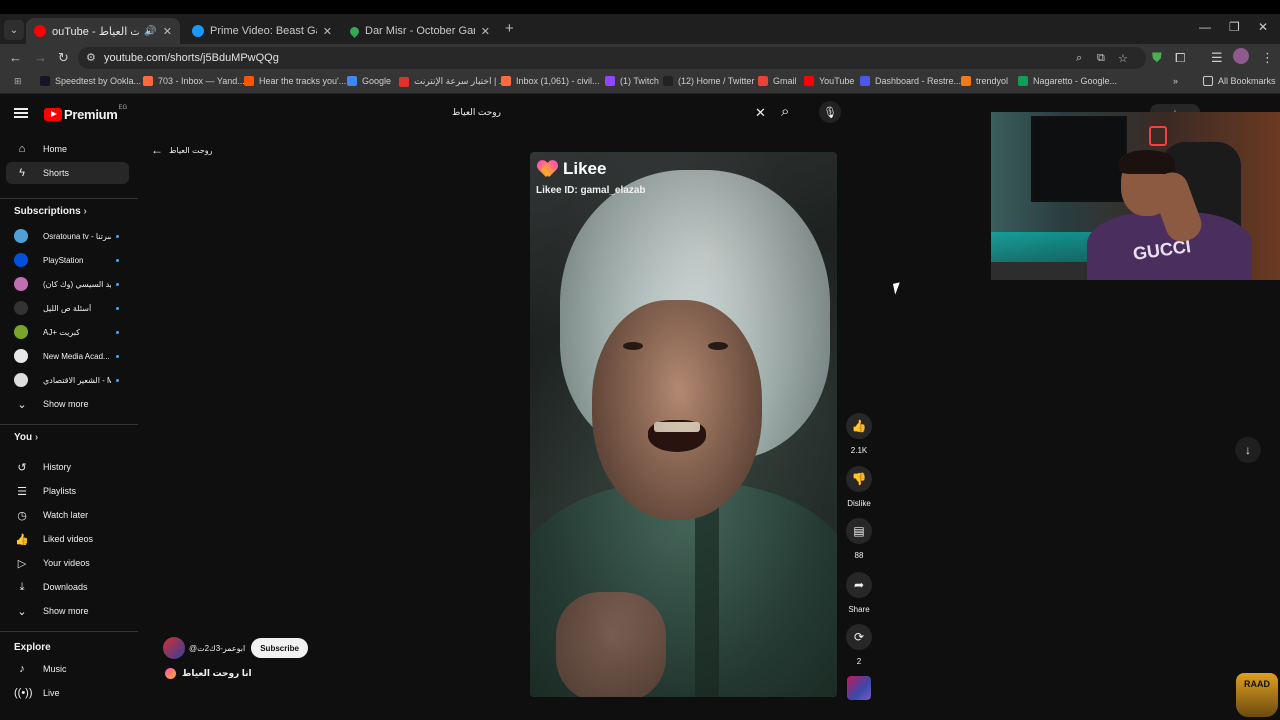 This screenshot has height=720, width=1280. What do you see at coordinates (61, 332) in the screenshot?
I see `subscription-name: AJ+ كبريت` at bounding box center [61, 332].